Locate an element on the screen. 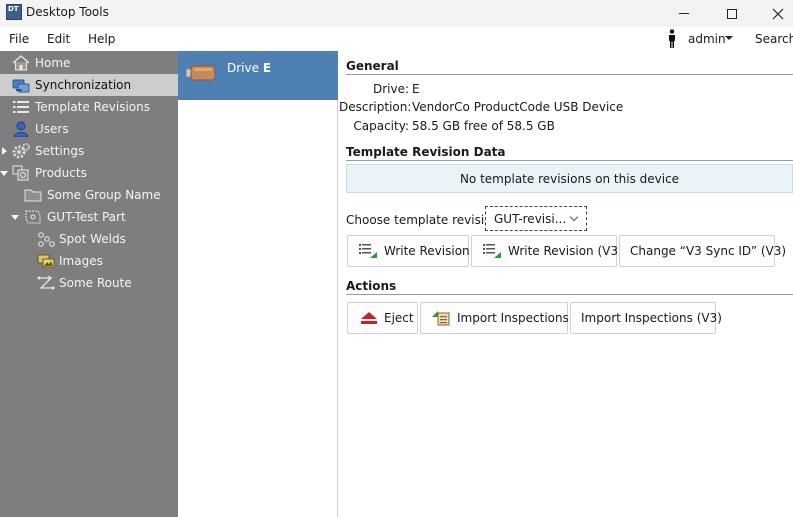 The height and width of the screenshot is (517, 793). sidebar-item-template-revisions: Template Revisions is located at coordinates (89, 107).